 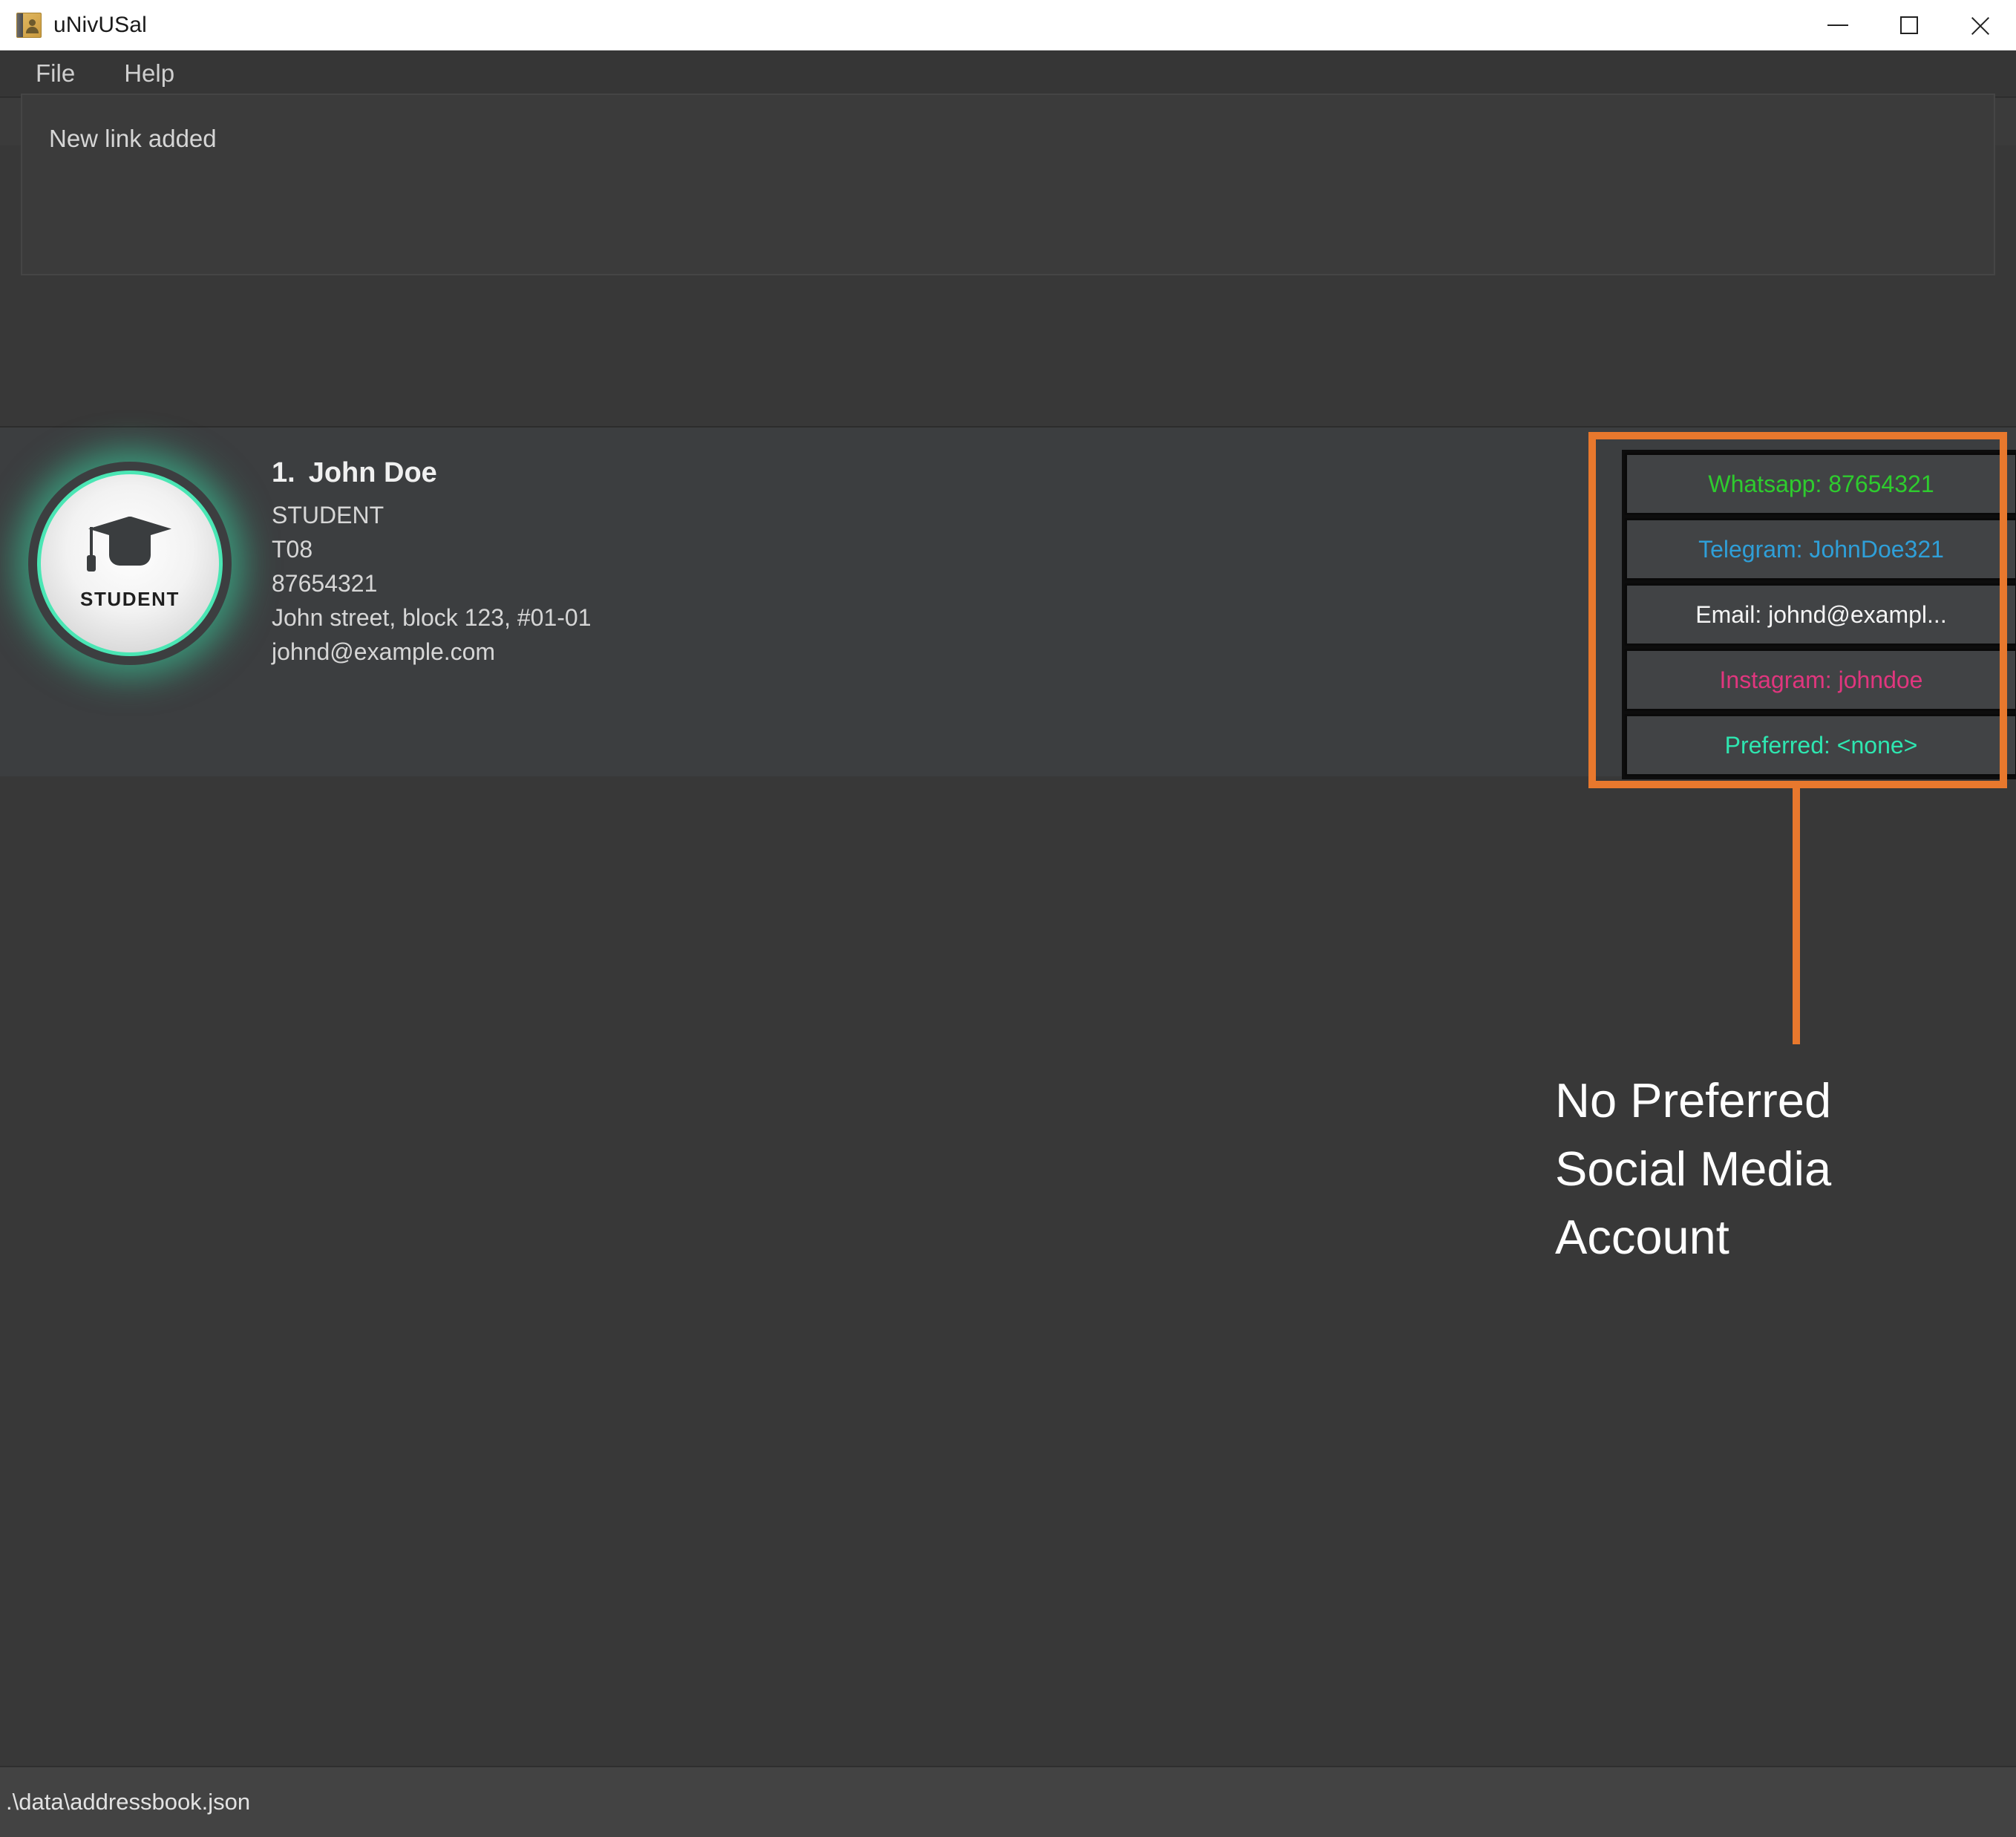 I want to click on avatar: STUDENT, so click(x=130, y=563).